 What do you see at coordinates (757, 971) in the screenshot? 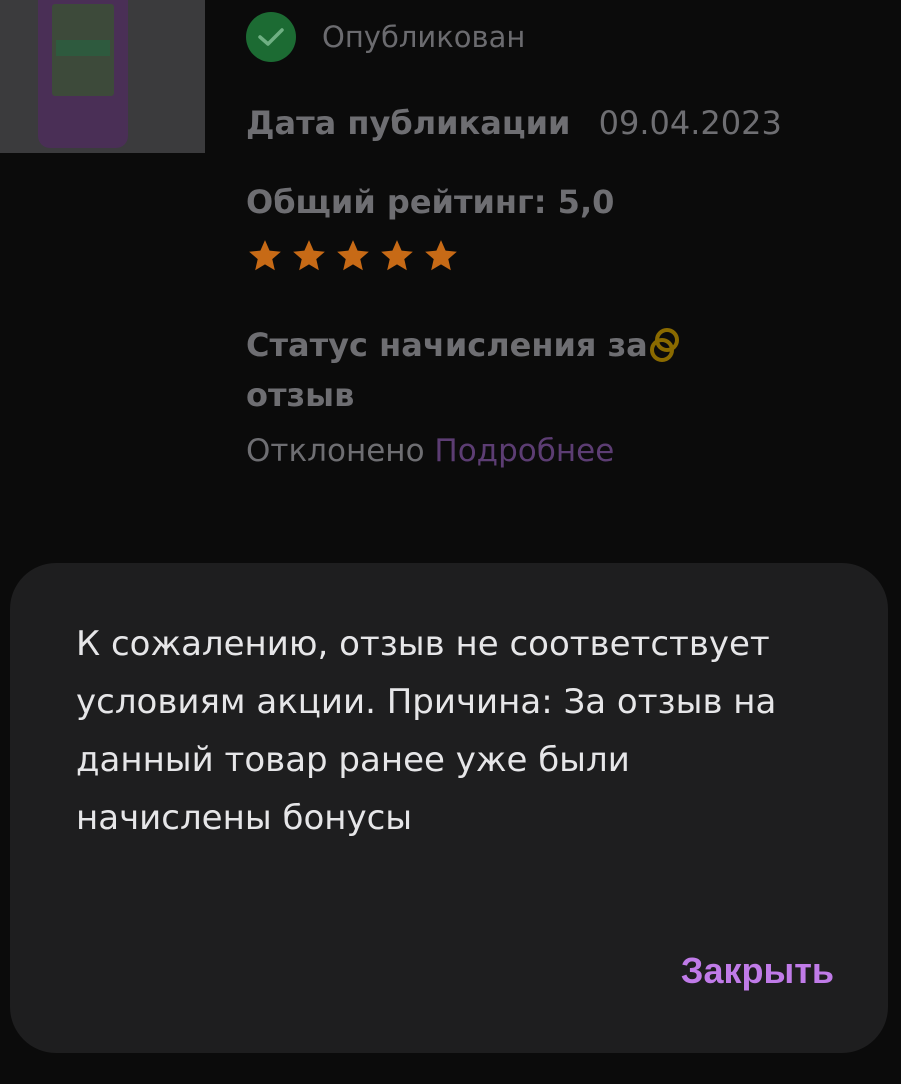
I see `close-button: Закрыть` at bounding box center [757, 971].